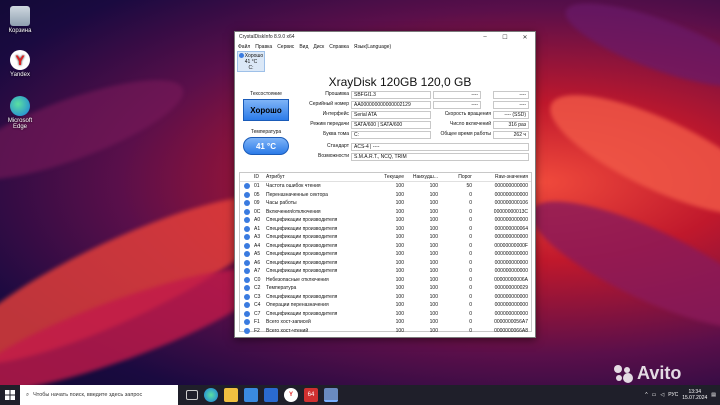 The image size is (720, 405). What do you see at coordinates (385, 288) in the screenshot?
I see `table-row: C2 Температура 100 100 0 000000000029` at bounding box center [385, 288].